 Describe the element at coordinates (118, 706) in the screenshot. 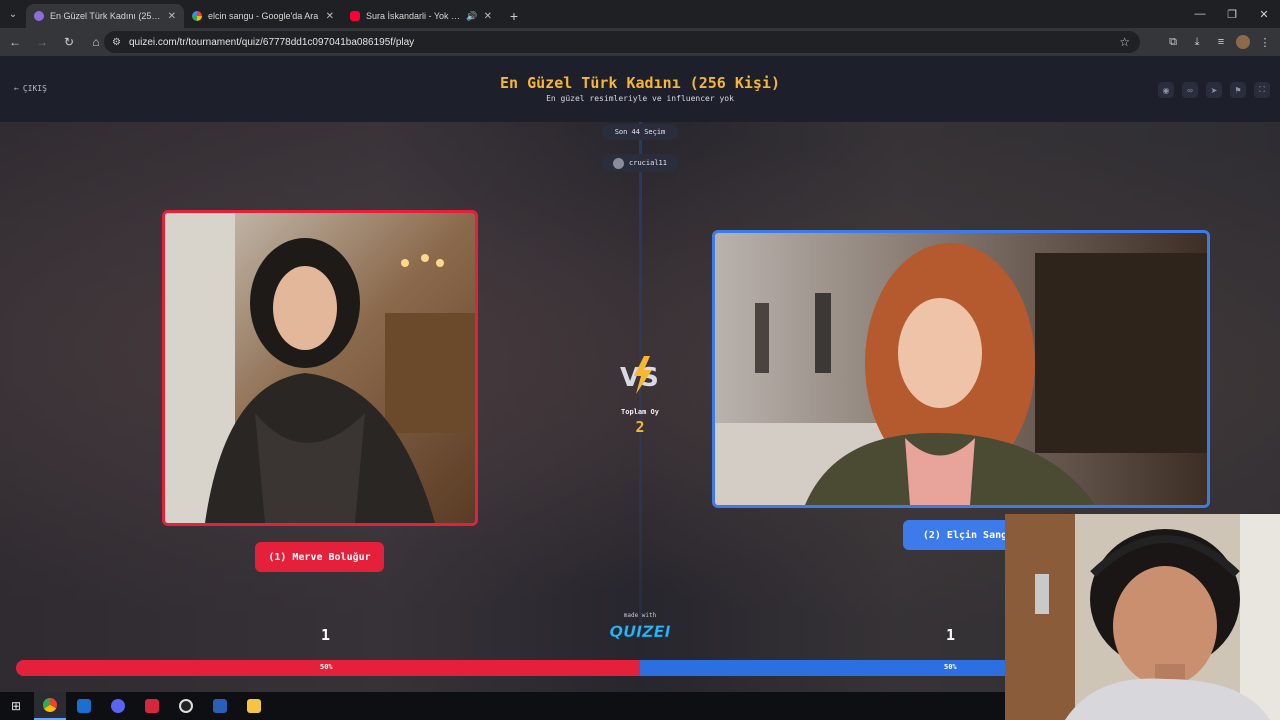

I see `discord-icon` at that location.